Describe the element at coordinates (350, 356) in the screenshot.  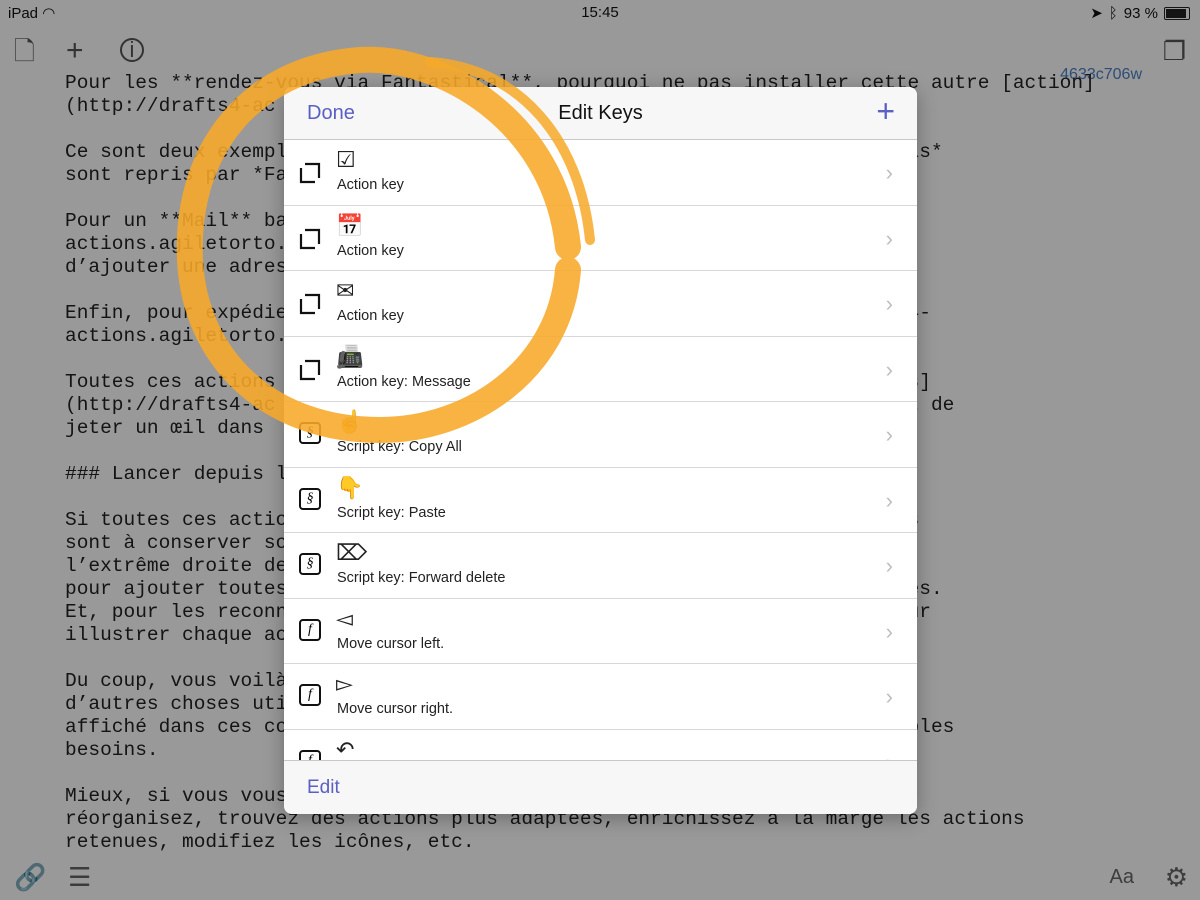
I see `fax-emoji: 📠` at that location.